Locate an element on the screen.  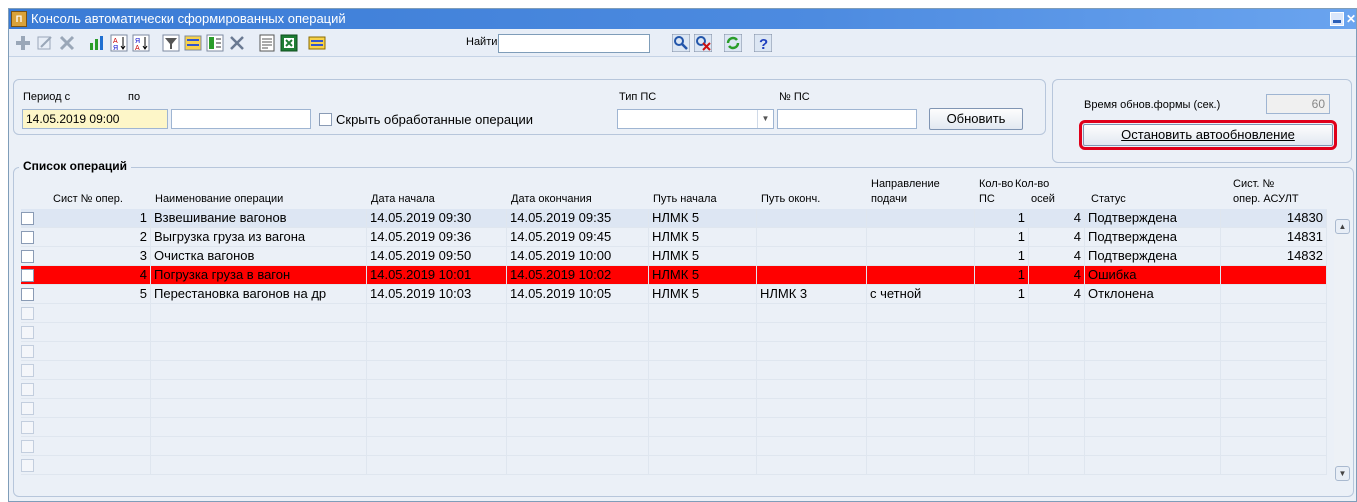
cell-sys-no: 3 is located at coordinates (98, 256).